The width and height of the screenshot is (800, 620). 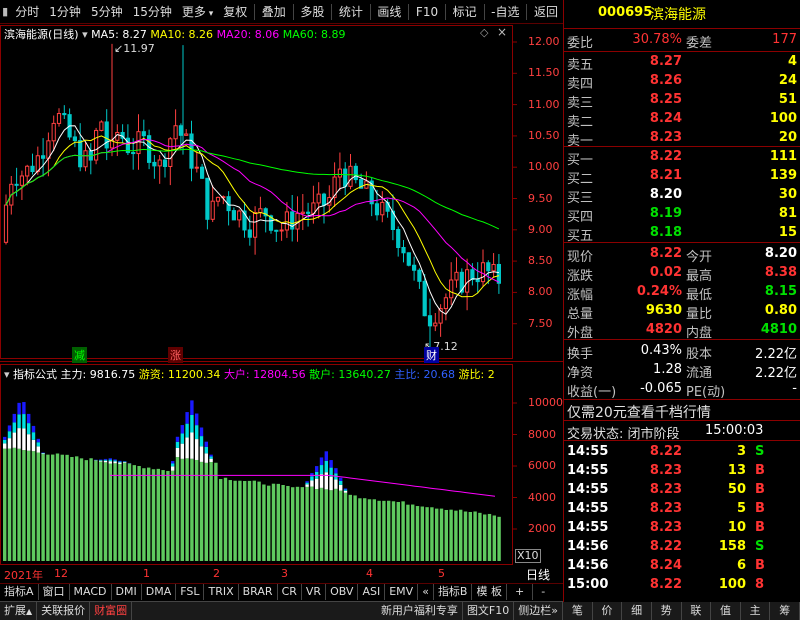 I want to click on tab-remove: -, so click(x=543, y=592).